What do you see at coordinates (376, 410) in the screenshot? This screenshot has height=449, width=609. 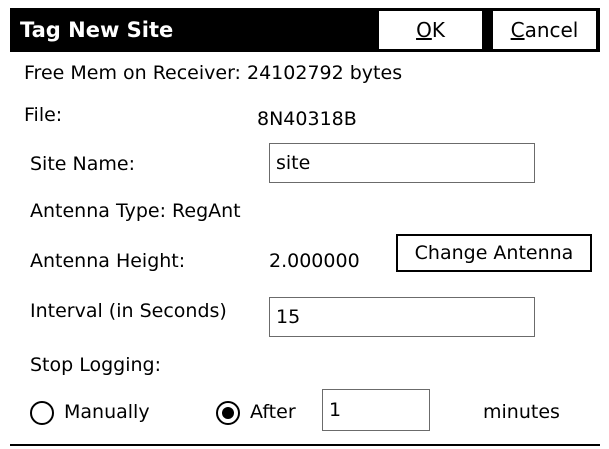 I see `after-minutes-input: 1` at bounding box center [376, 410].